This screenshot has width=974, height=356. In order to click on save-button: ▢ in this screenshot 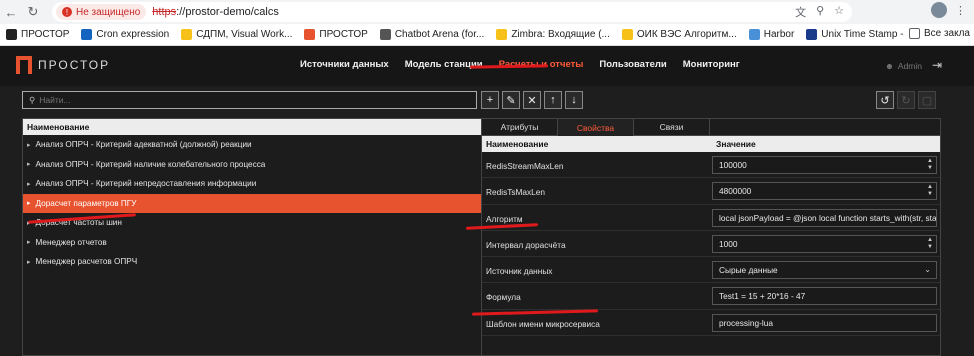, I will do `click(927, 100)`.